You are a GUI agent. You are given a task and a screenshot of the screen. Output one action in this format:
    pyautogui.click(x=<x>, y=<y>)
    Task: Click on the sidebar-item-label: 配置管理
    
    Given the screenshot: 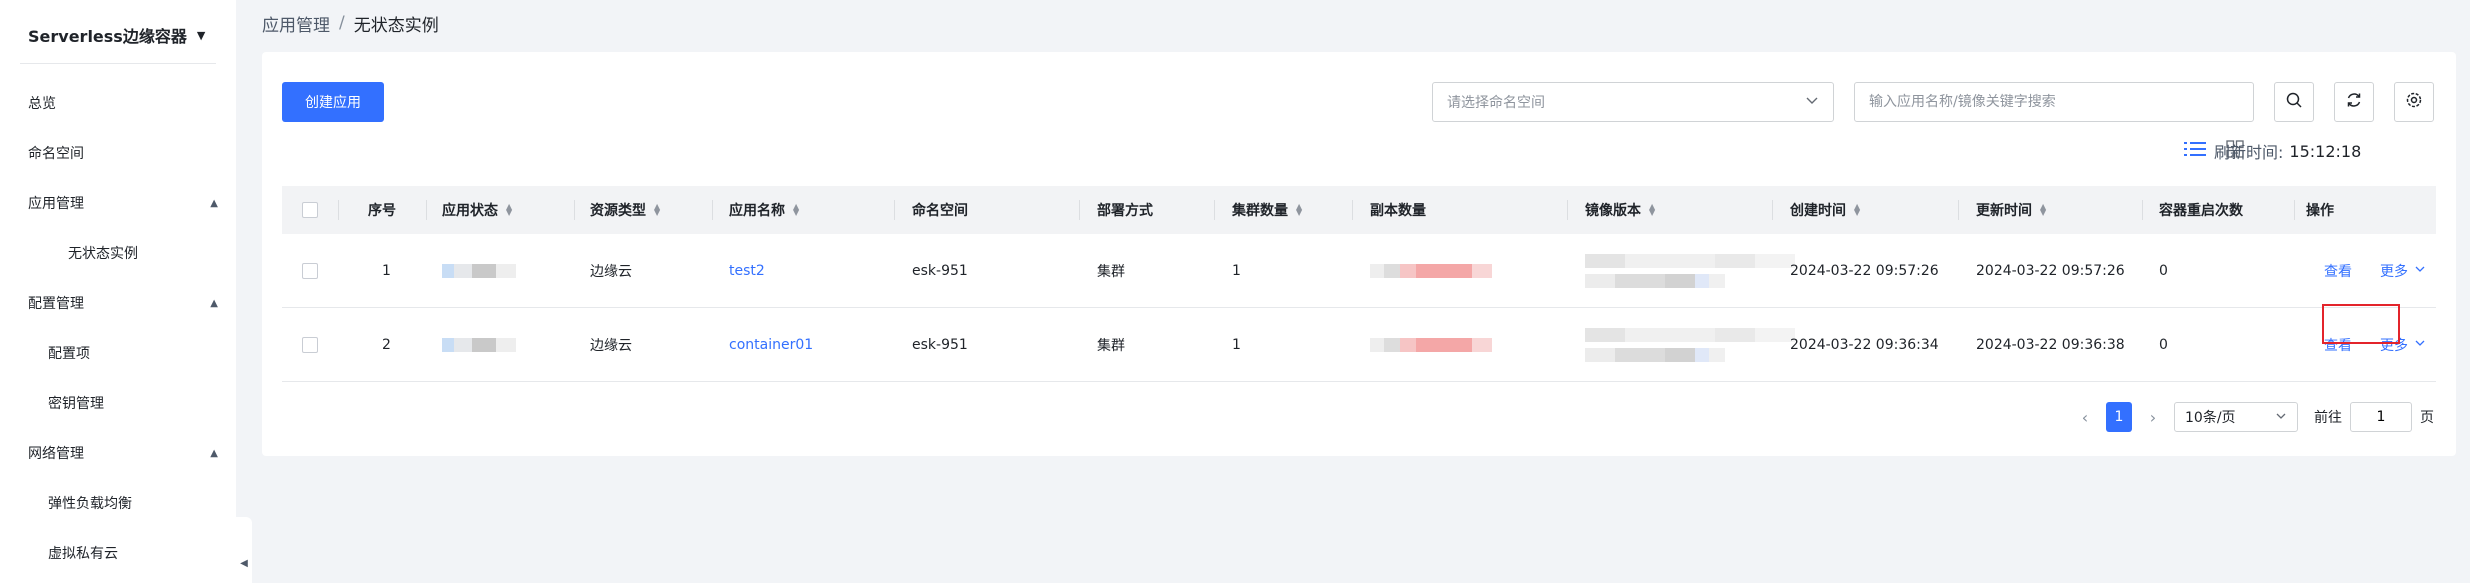 What is the action you would take?
    pyautogui.click(x=56, y=304)
    